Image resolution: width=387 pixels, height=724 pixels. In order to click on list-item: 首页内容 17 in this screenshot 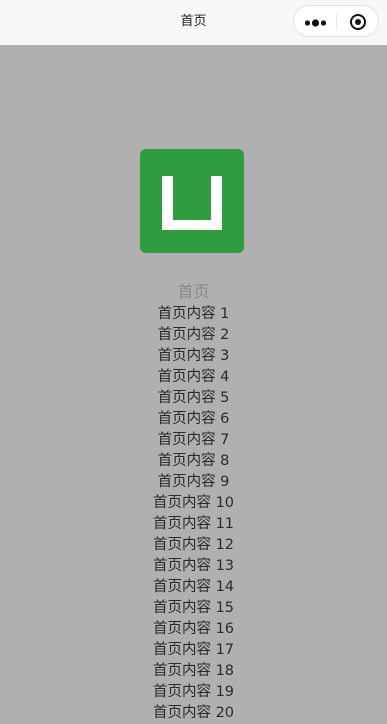, I will do `click(193, 650)`.